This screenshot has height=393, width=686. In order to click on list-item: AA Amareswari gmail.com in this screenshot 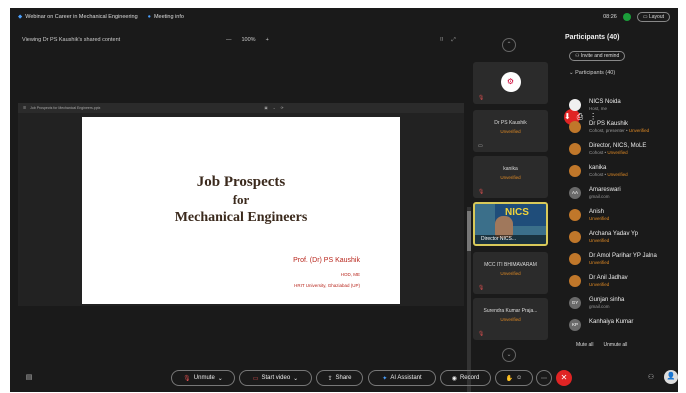, I will do `click(621, 197)`.